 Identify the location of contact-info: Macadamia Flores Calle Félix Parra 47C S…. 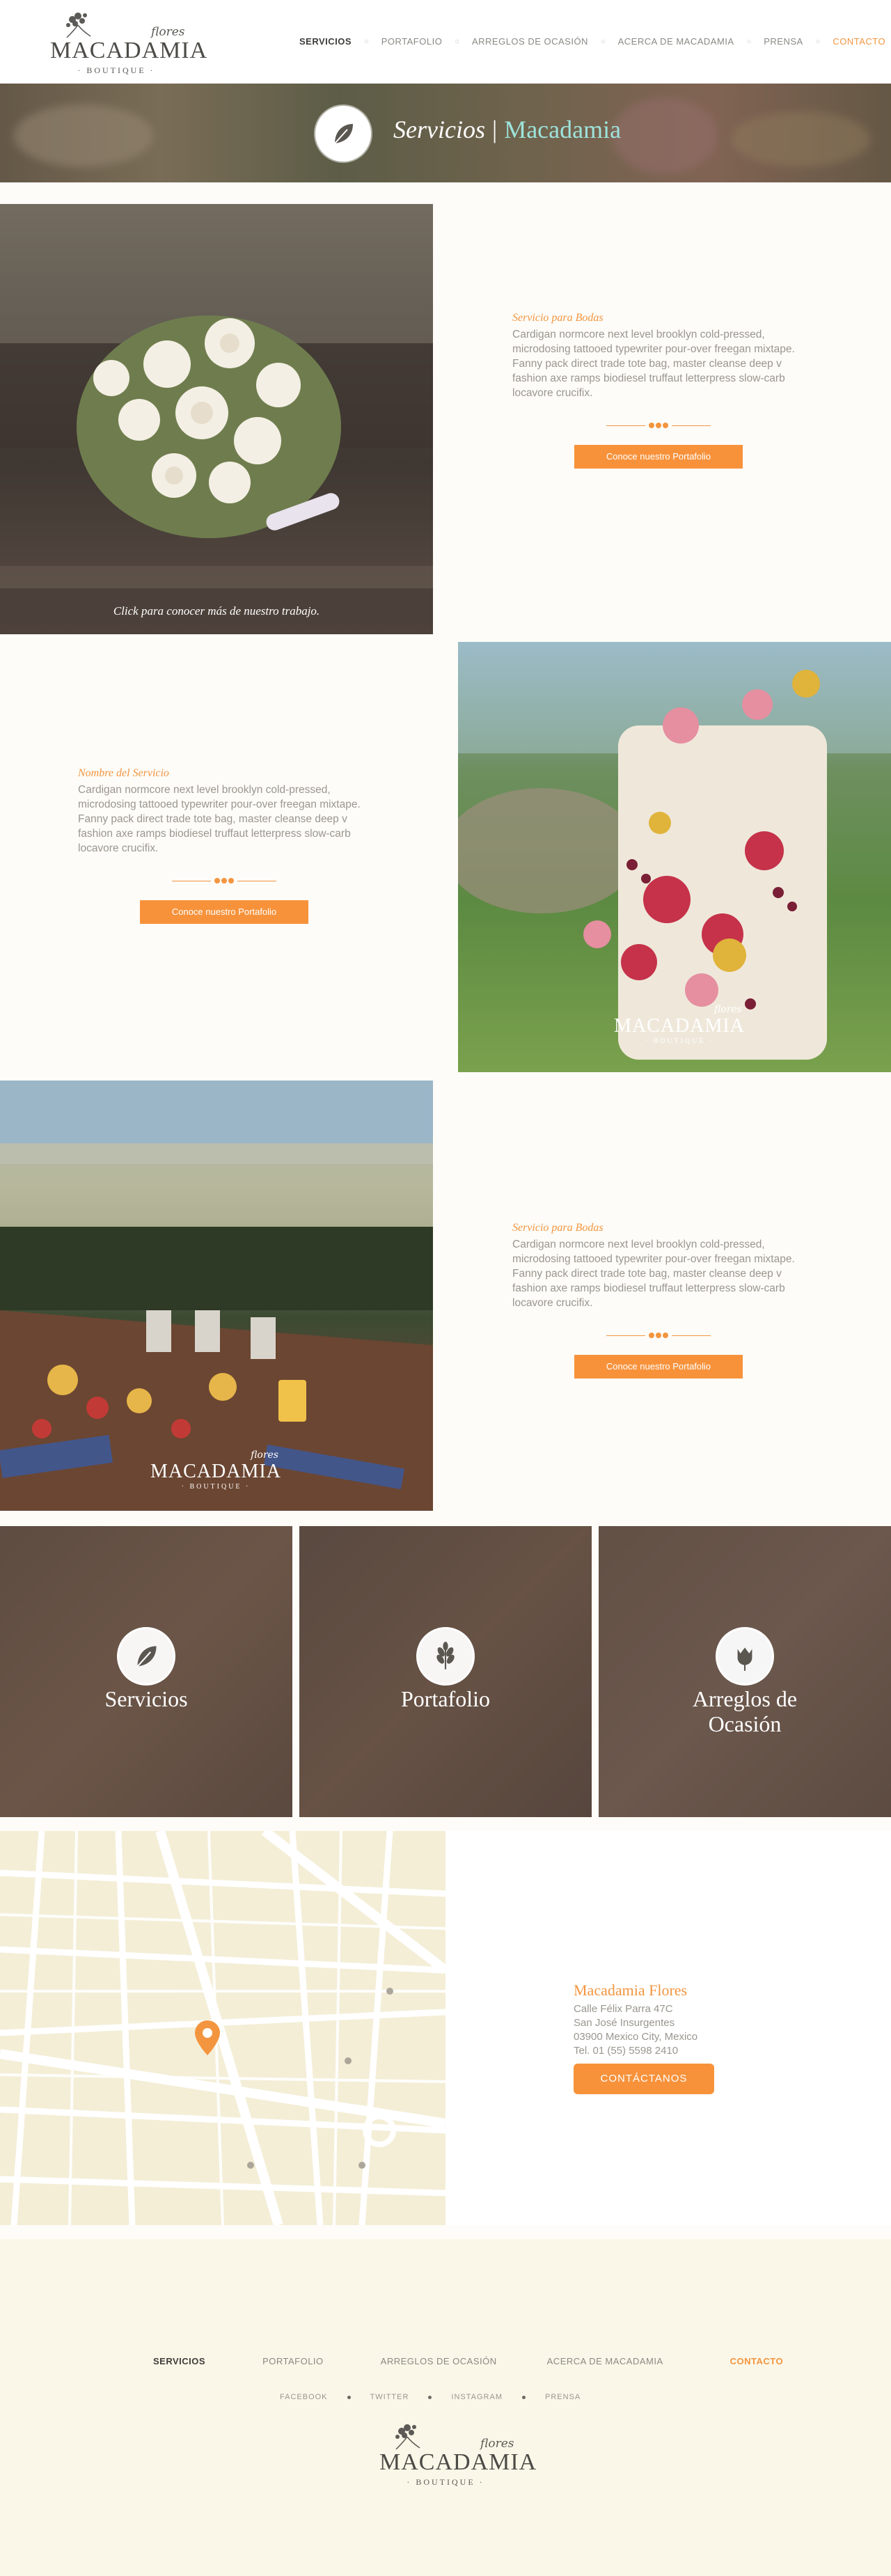
(644, 2037).